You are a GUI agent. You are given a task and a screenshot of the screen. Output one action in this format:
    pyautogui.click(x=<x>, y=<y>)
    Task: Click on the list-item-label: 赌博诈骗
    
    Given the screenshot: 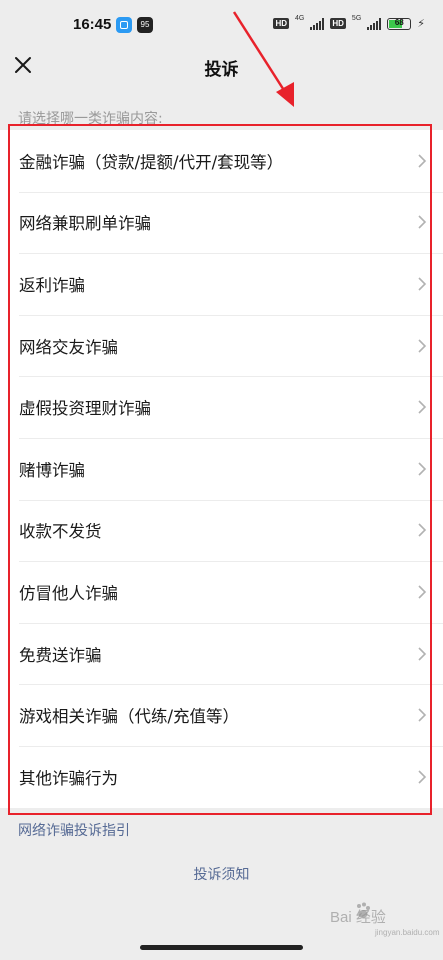 What is the action you would take?
    pyautogui.click(x=52, y=470)
    